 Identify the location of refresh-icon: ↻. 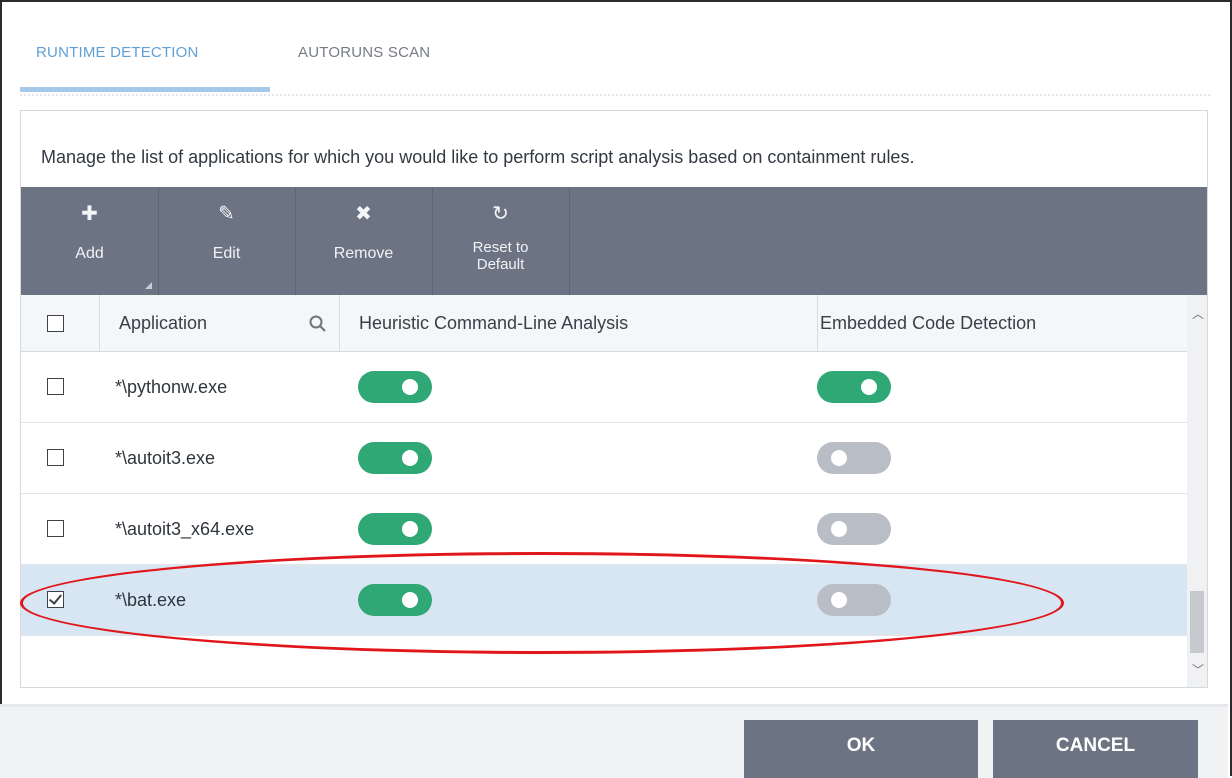
(500, 214).